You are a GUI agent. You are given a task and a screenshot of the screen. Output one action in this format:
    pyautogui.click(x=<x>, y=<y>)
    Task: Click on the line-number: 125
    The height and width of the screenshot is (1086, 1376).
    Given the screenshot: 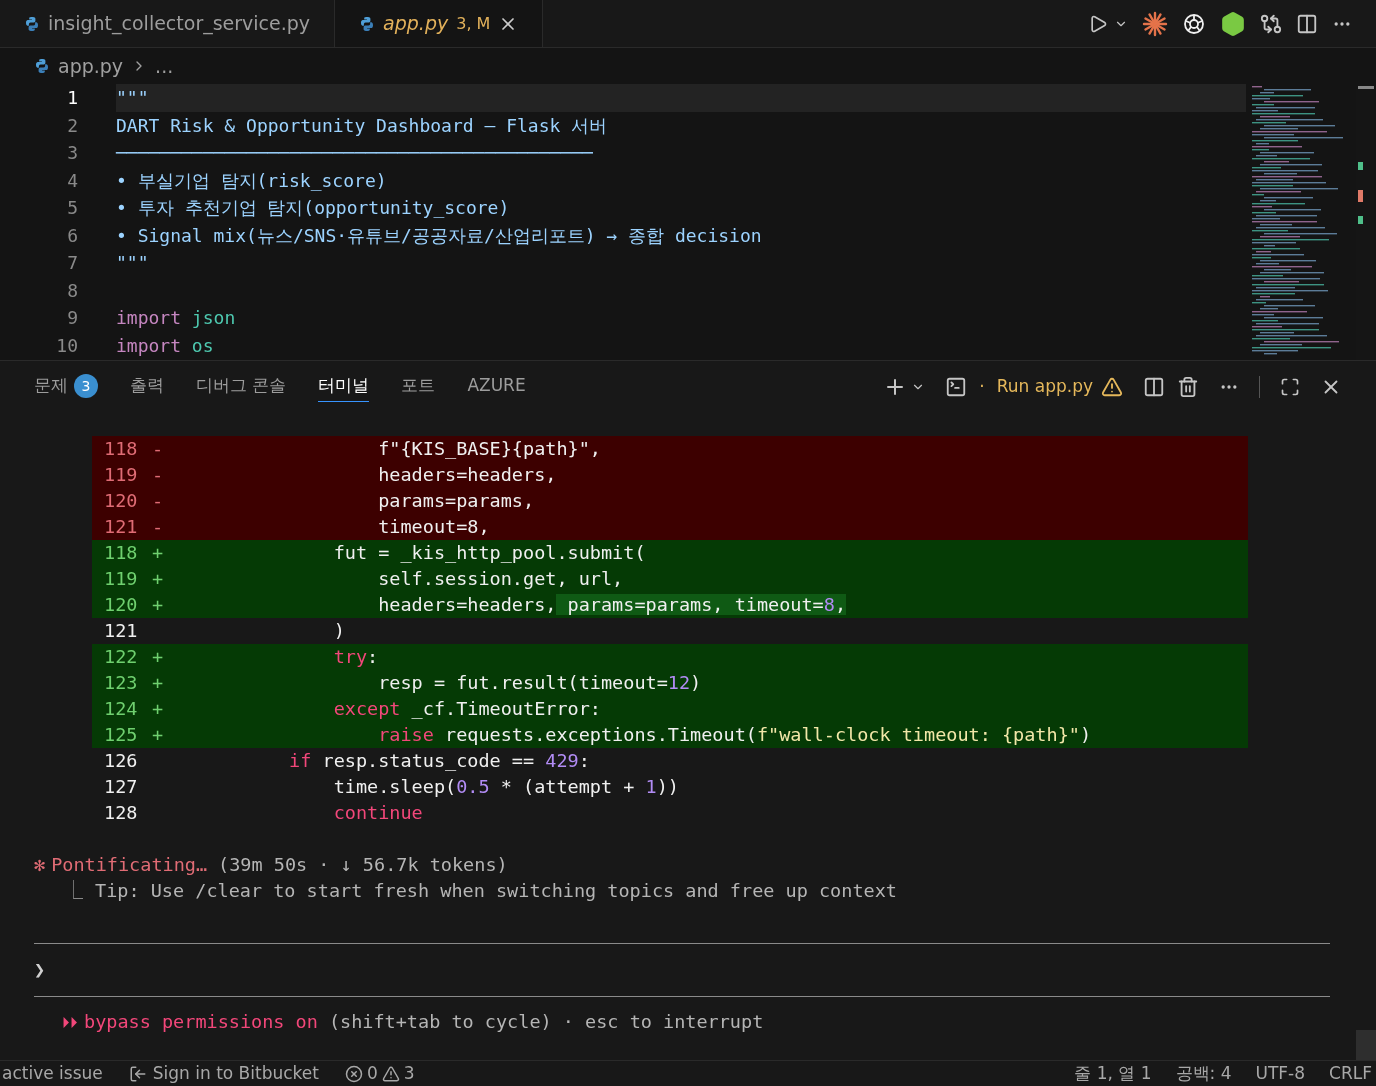 What is the action you would take?
    pyautogui.click(x=121, y=735)
    